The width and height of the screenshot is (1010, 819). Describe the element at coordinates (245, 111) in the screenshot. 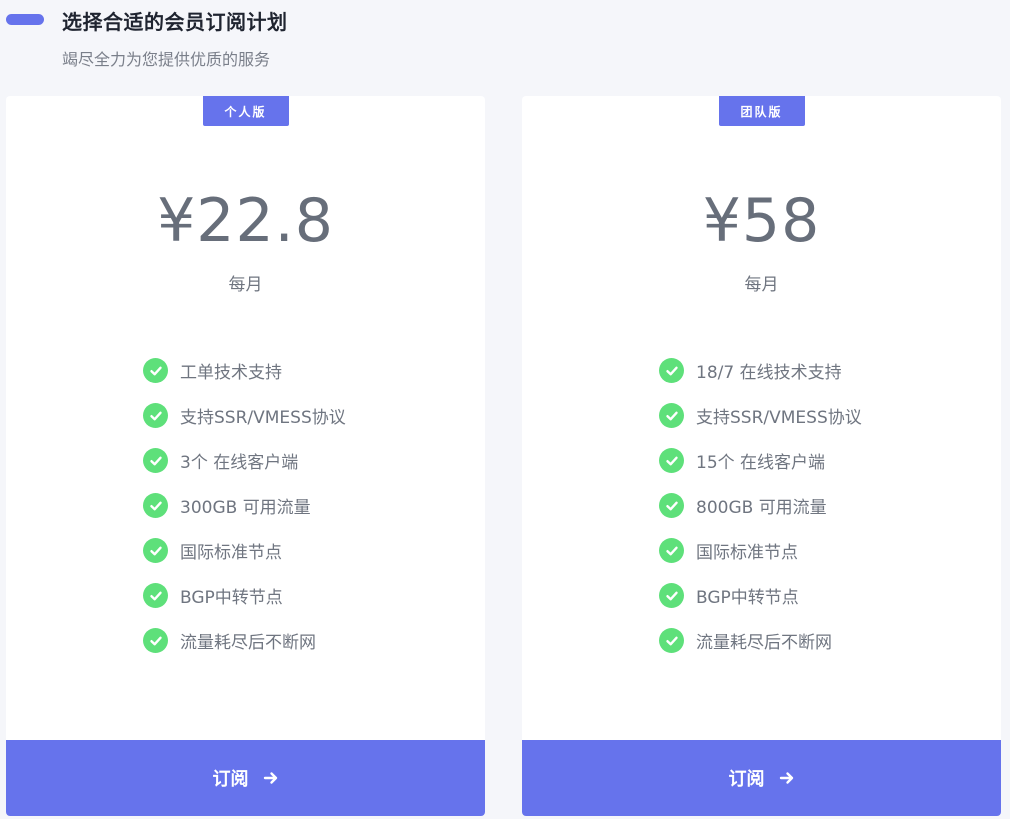

I see `plan-badge: 个人版` at that location.